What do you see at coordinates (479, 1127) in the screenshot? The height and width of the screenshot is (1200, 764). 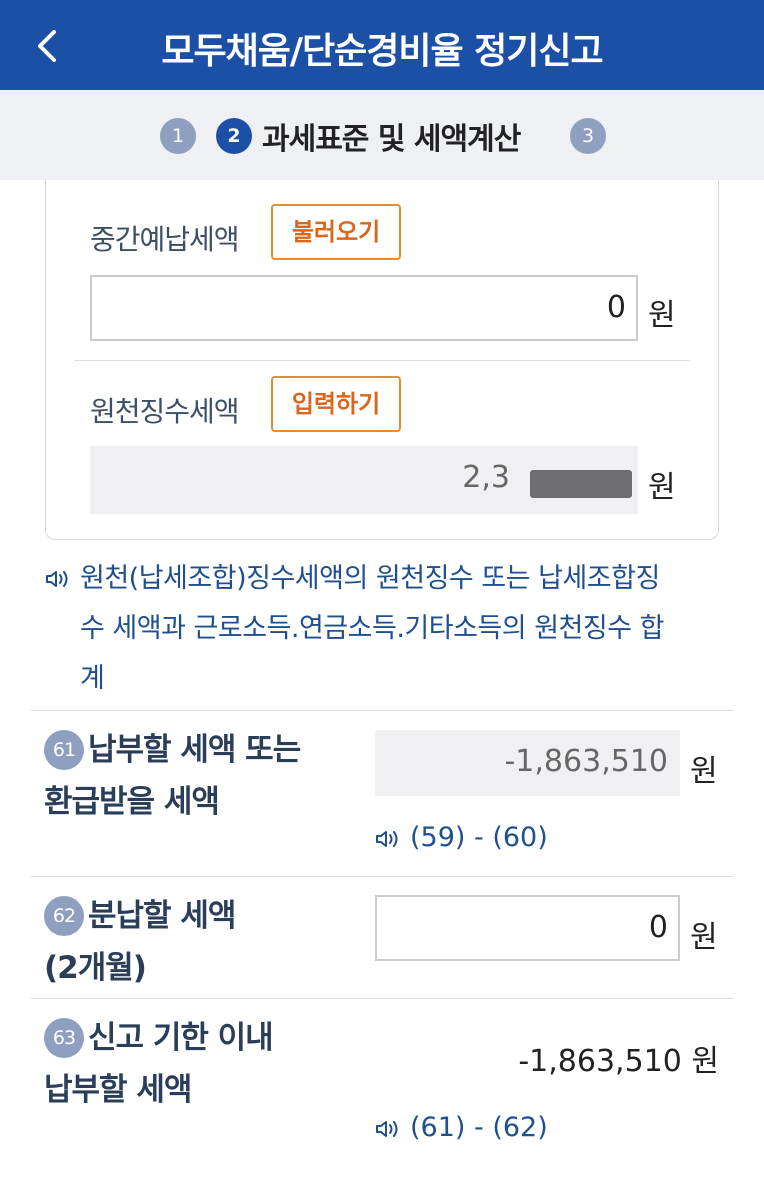 I see `row-63-formula: (61) - (62)` at bounding box center [479, 1127].